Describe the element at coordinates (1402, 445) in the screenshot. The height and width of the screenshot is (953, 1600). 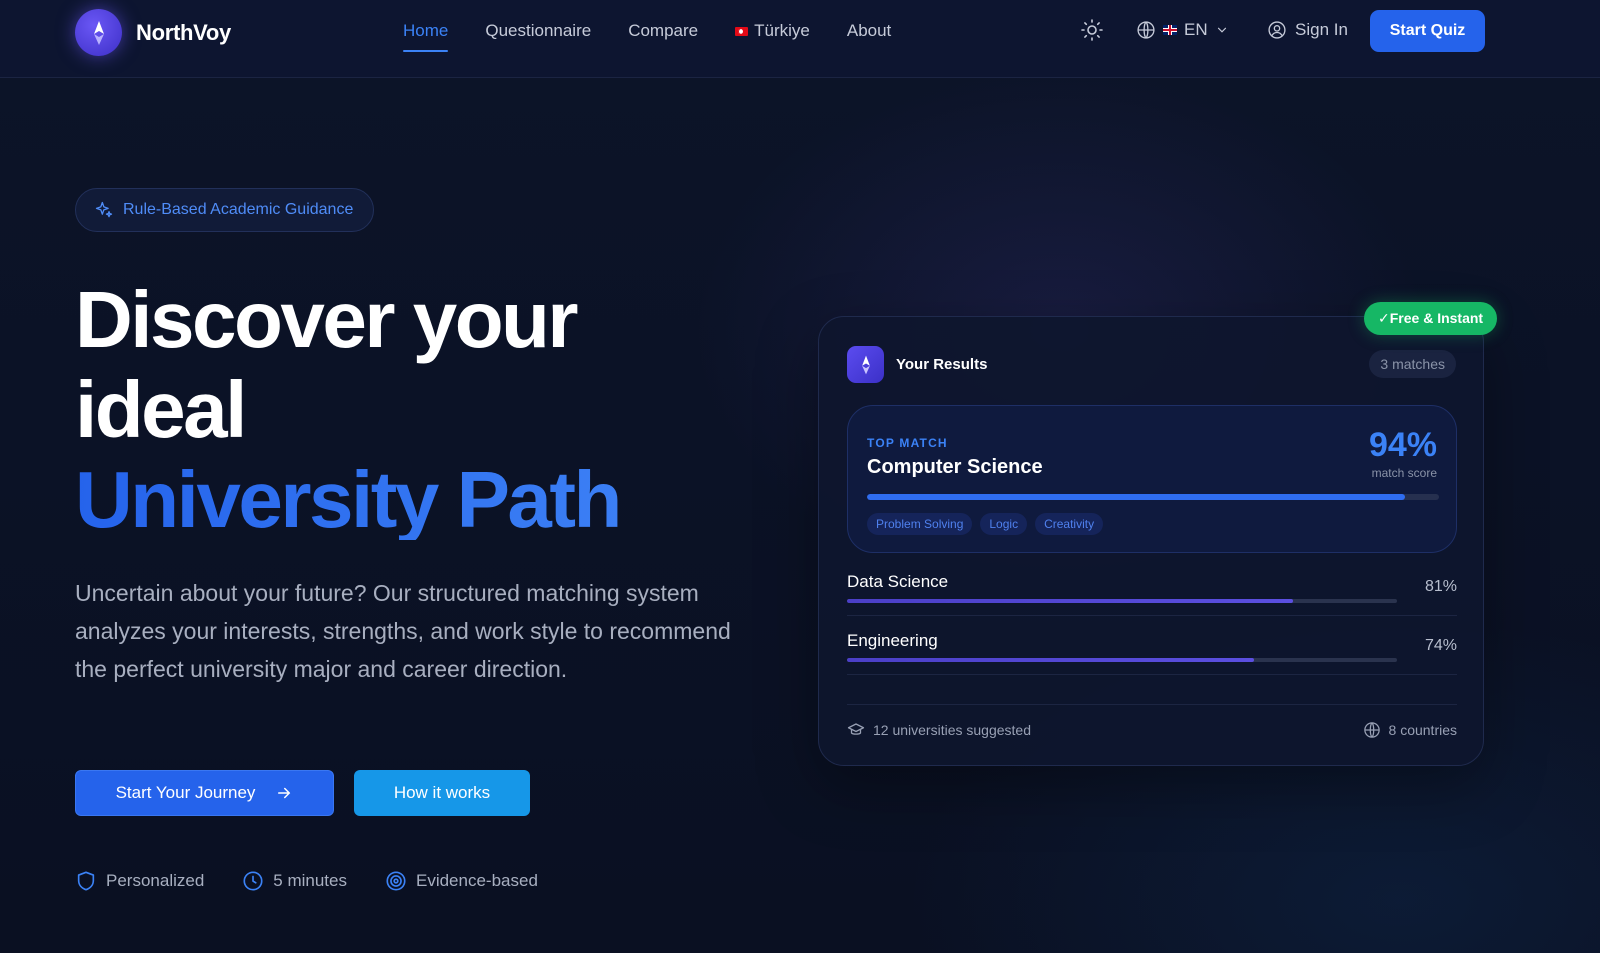
I see `top-match-score: 94%` at that location.